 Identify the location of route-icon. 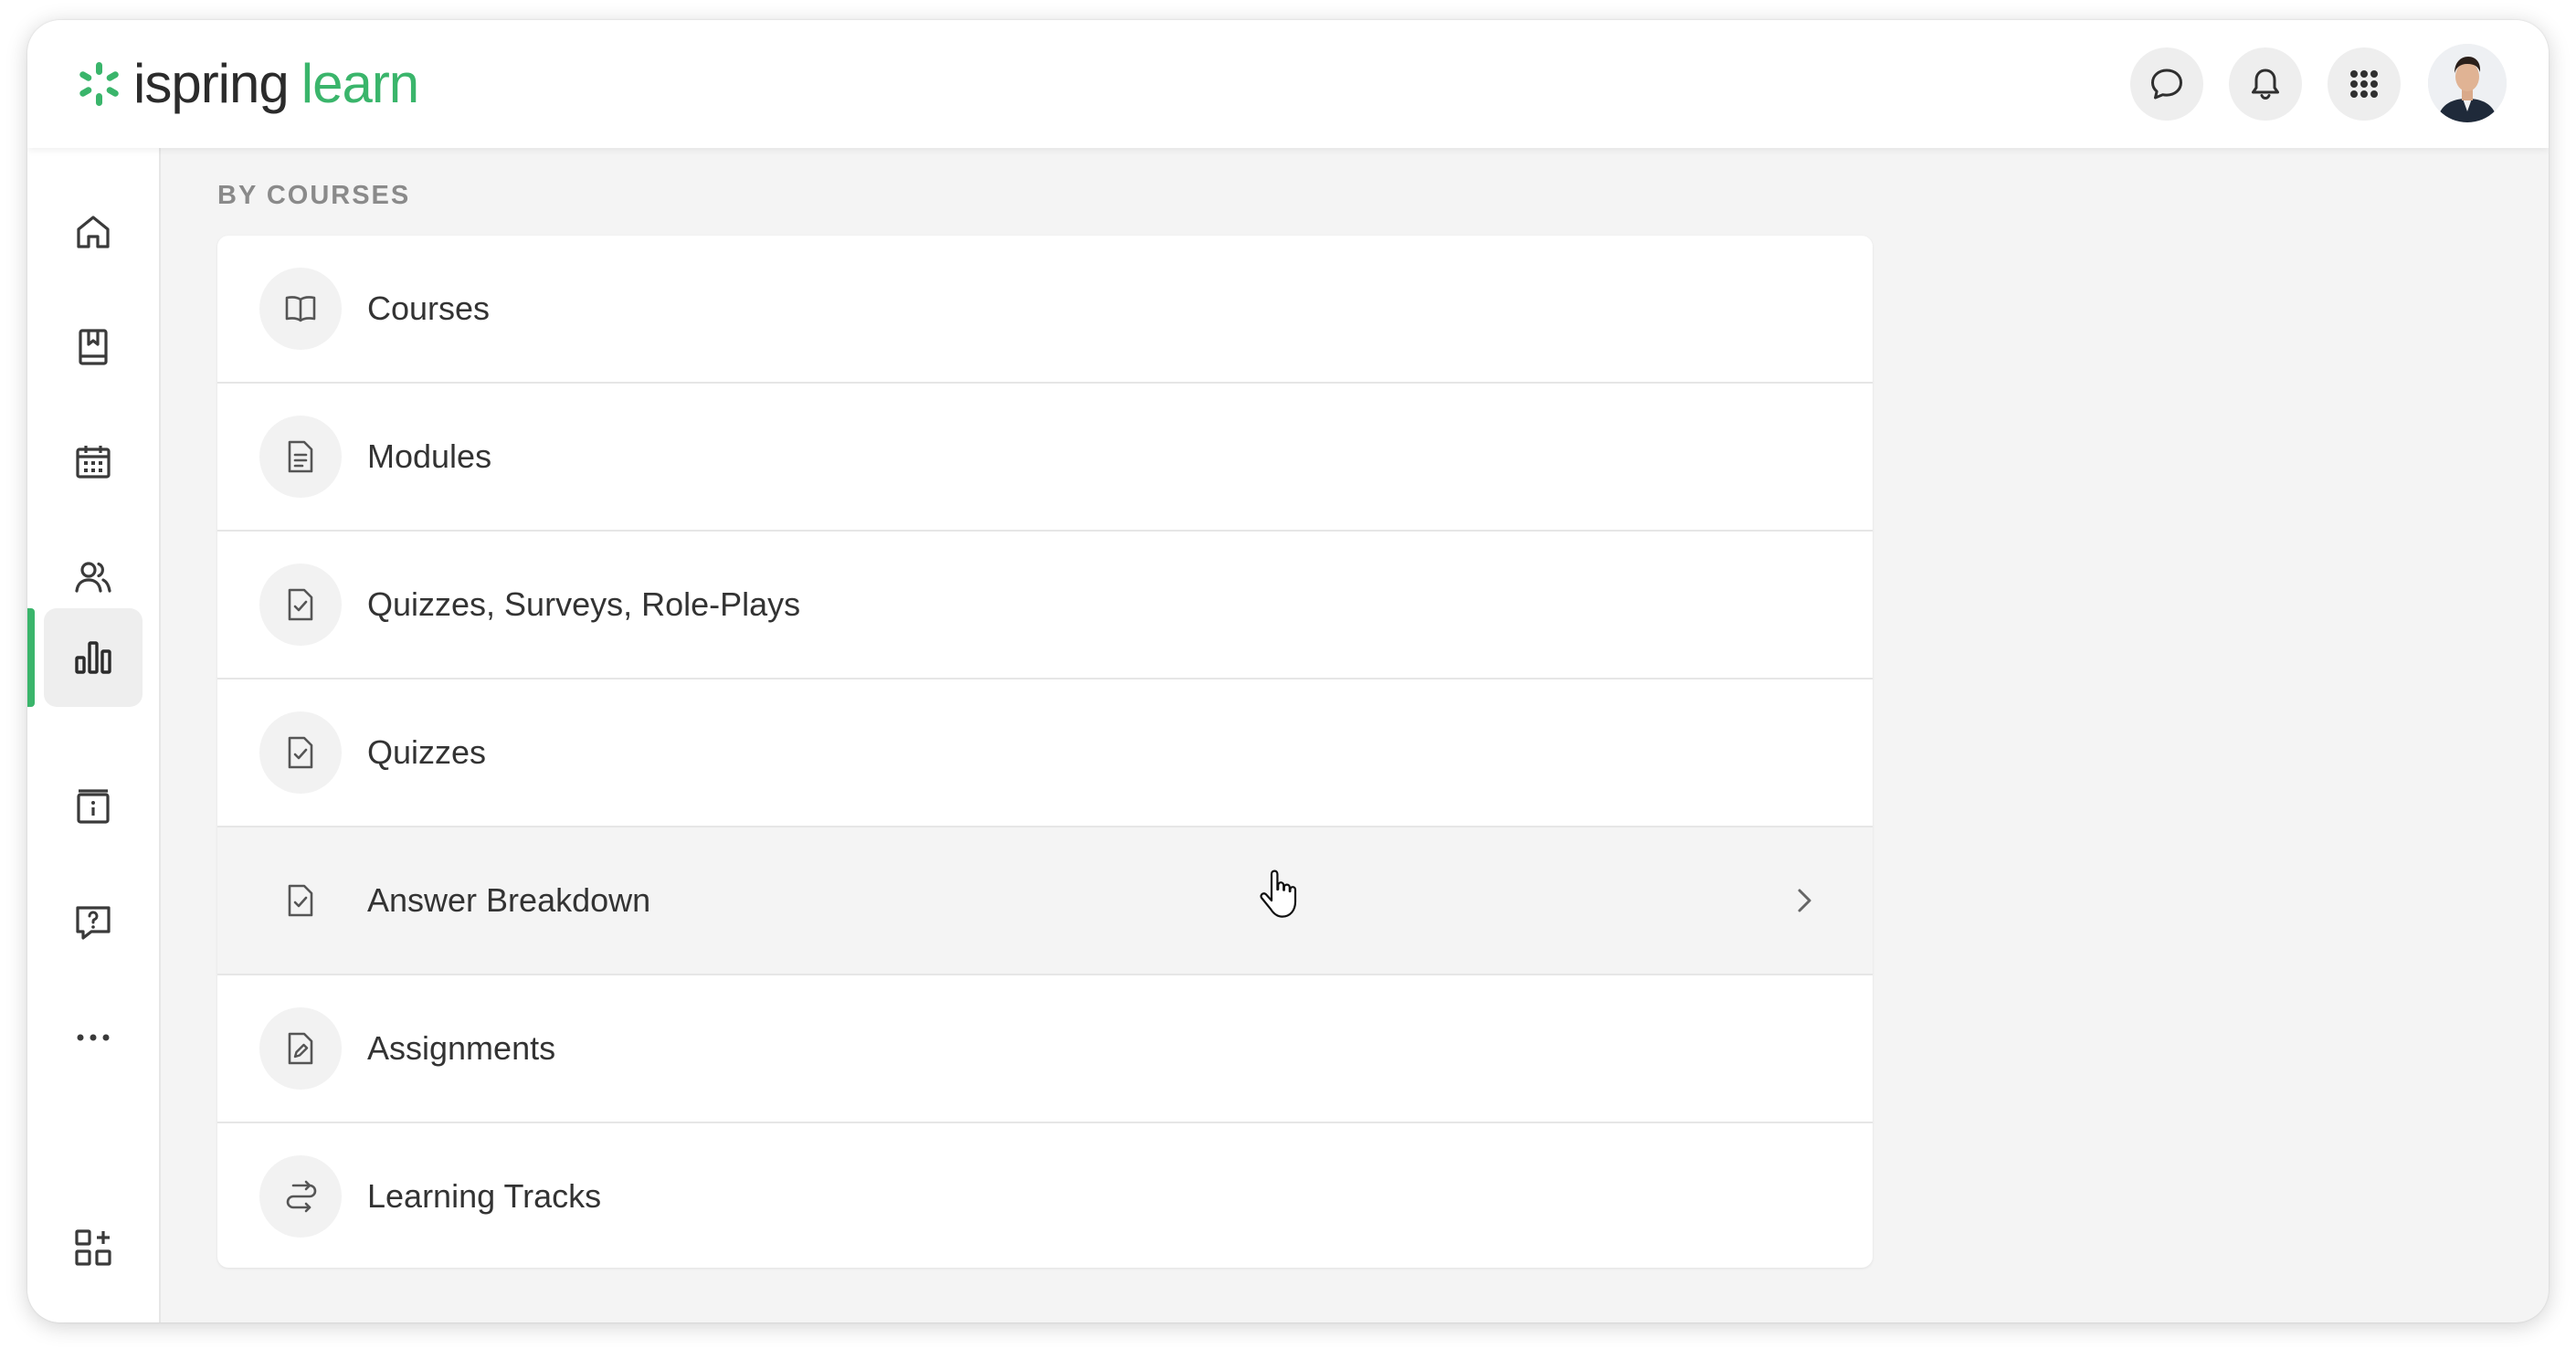
(301, 1197).